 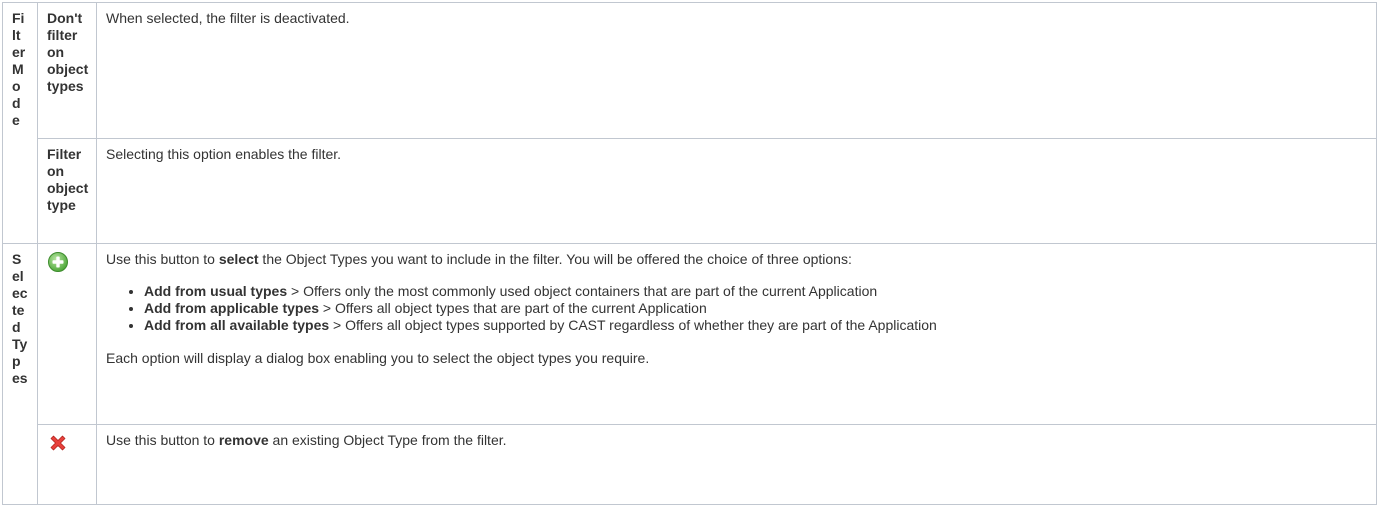 I want to click on remove-icon, so click(x=58, y=443).